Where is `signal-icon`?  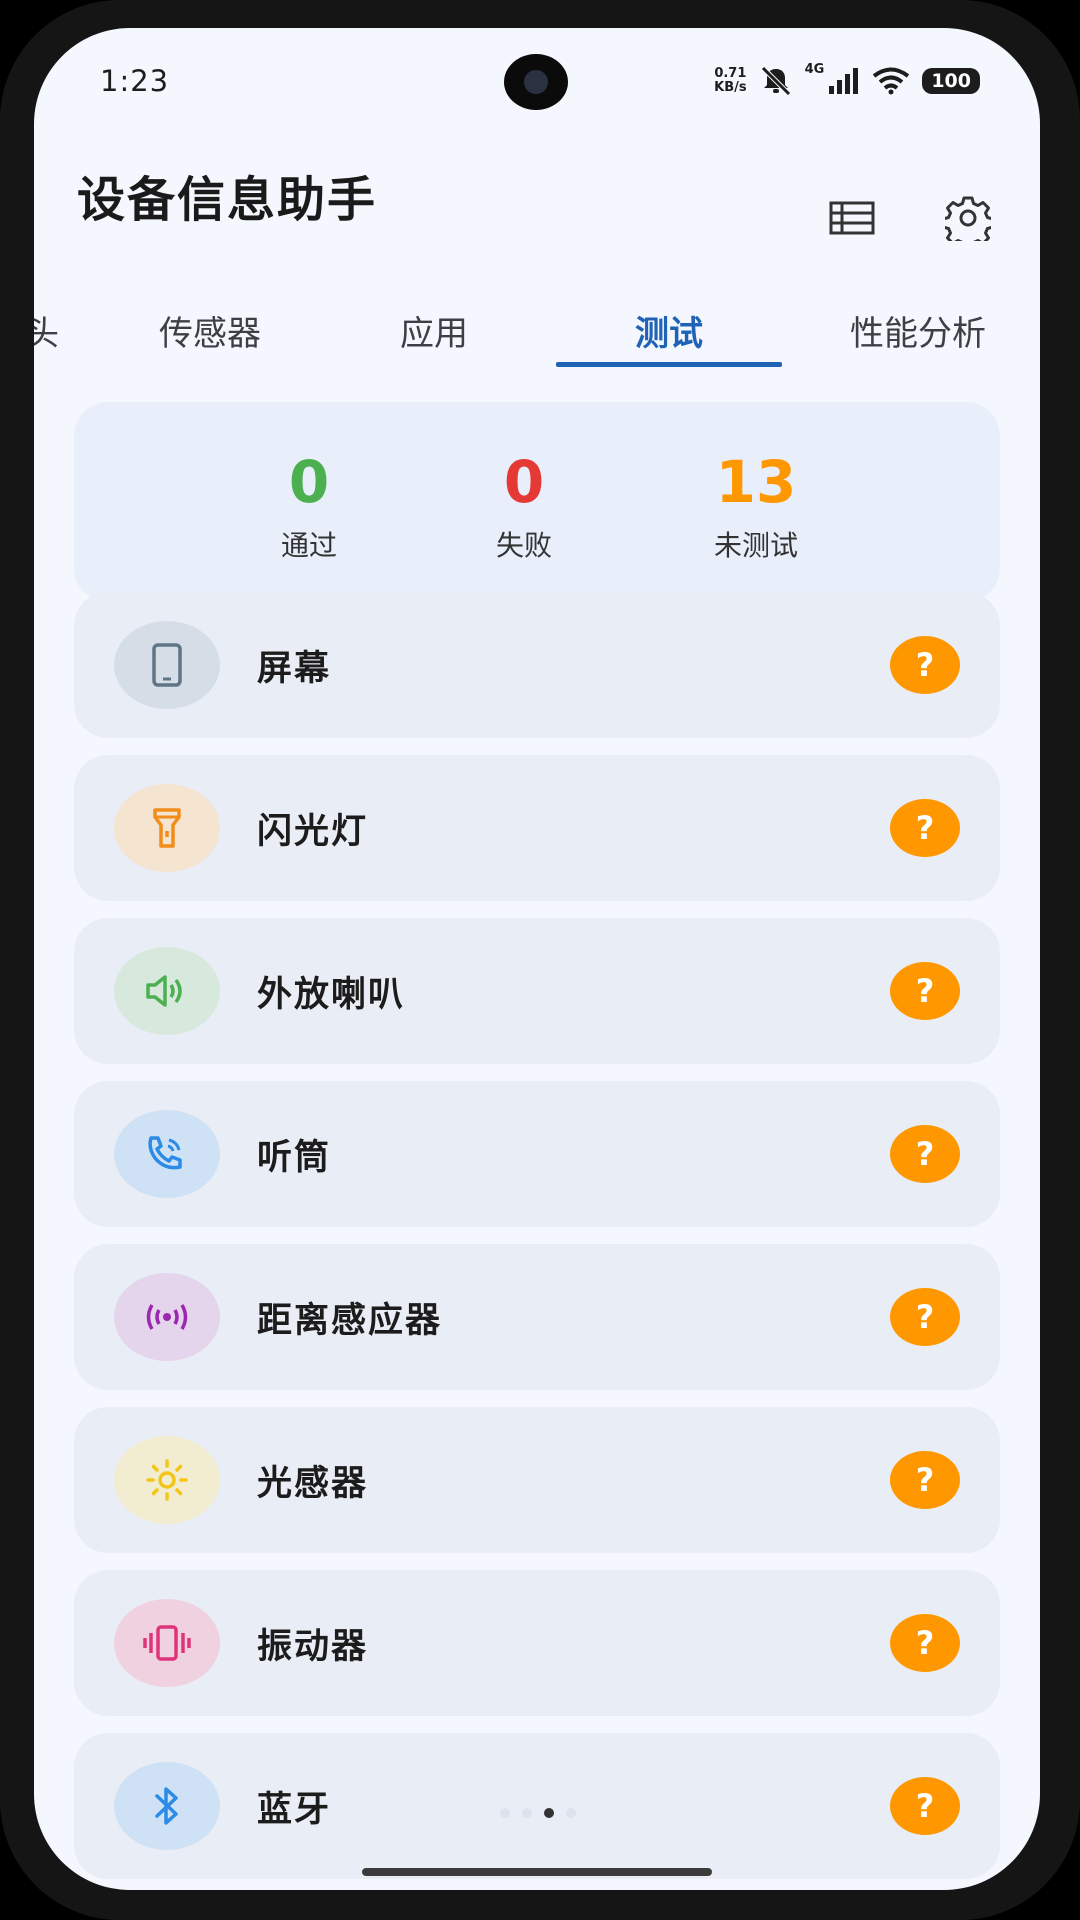 signal-icon is located at coordinates (844, 81).